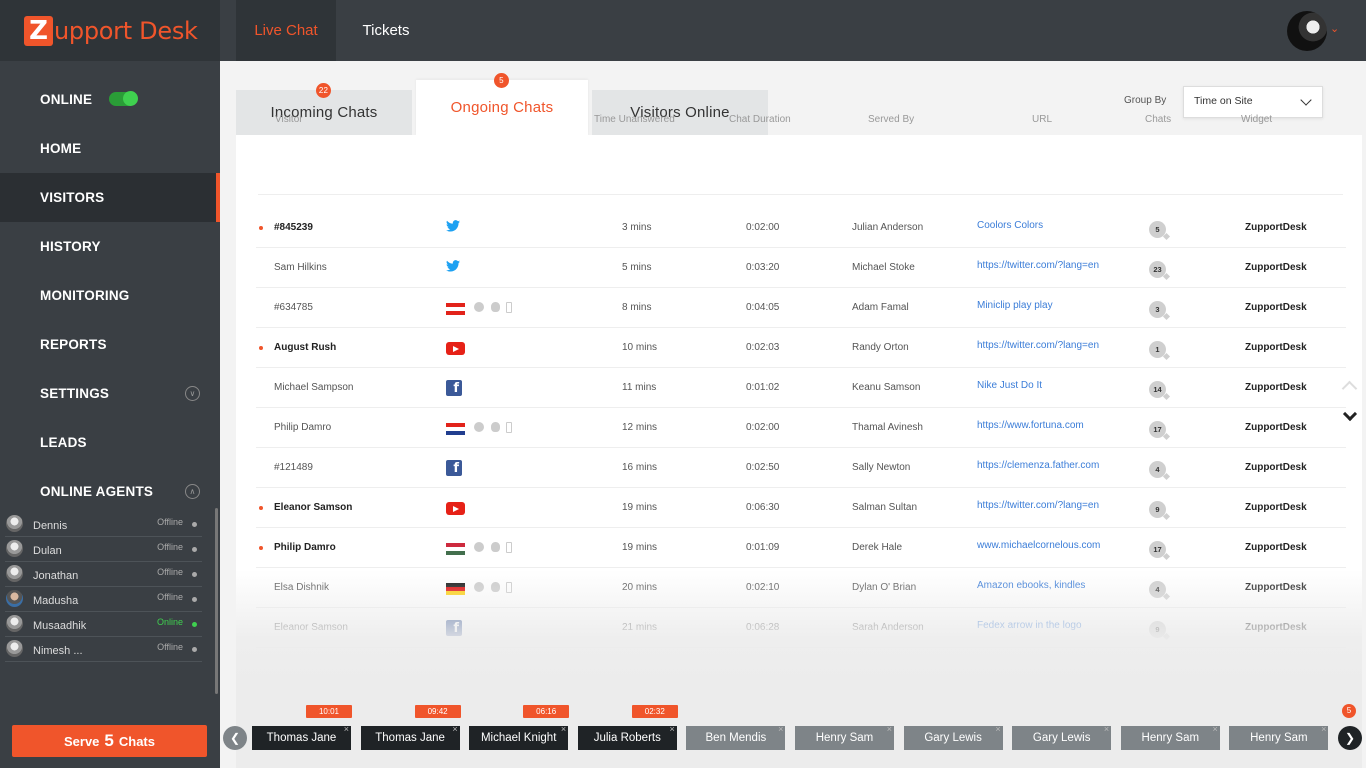 Image resolution: width=1366 pixels, height=768 pixels. Describe the element at coordinates (1030, 428) in the screenshot. I see `url-link: https://www.fortuna.com` at that location.